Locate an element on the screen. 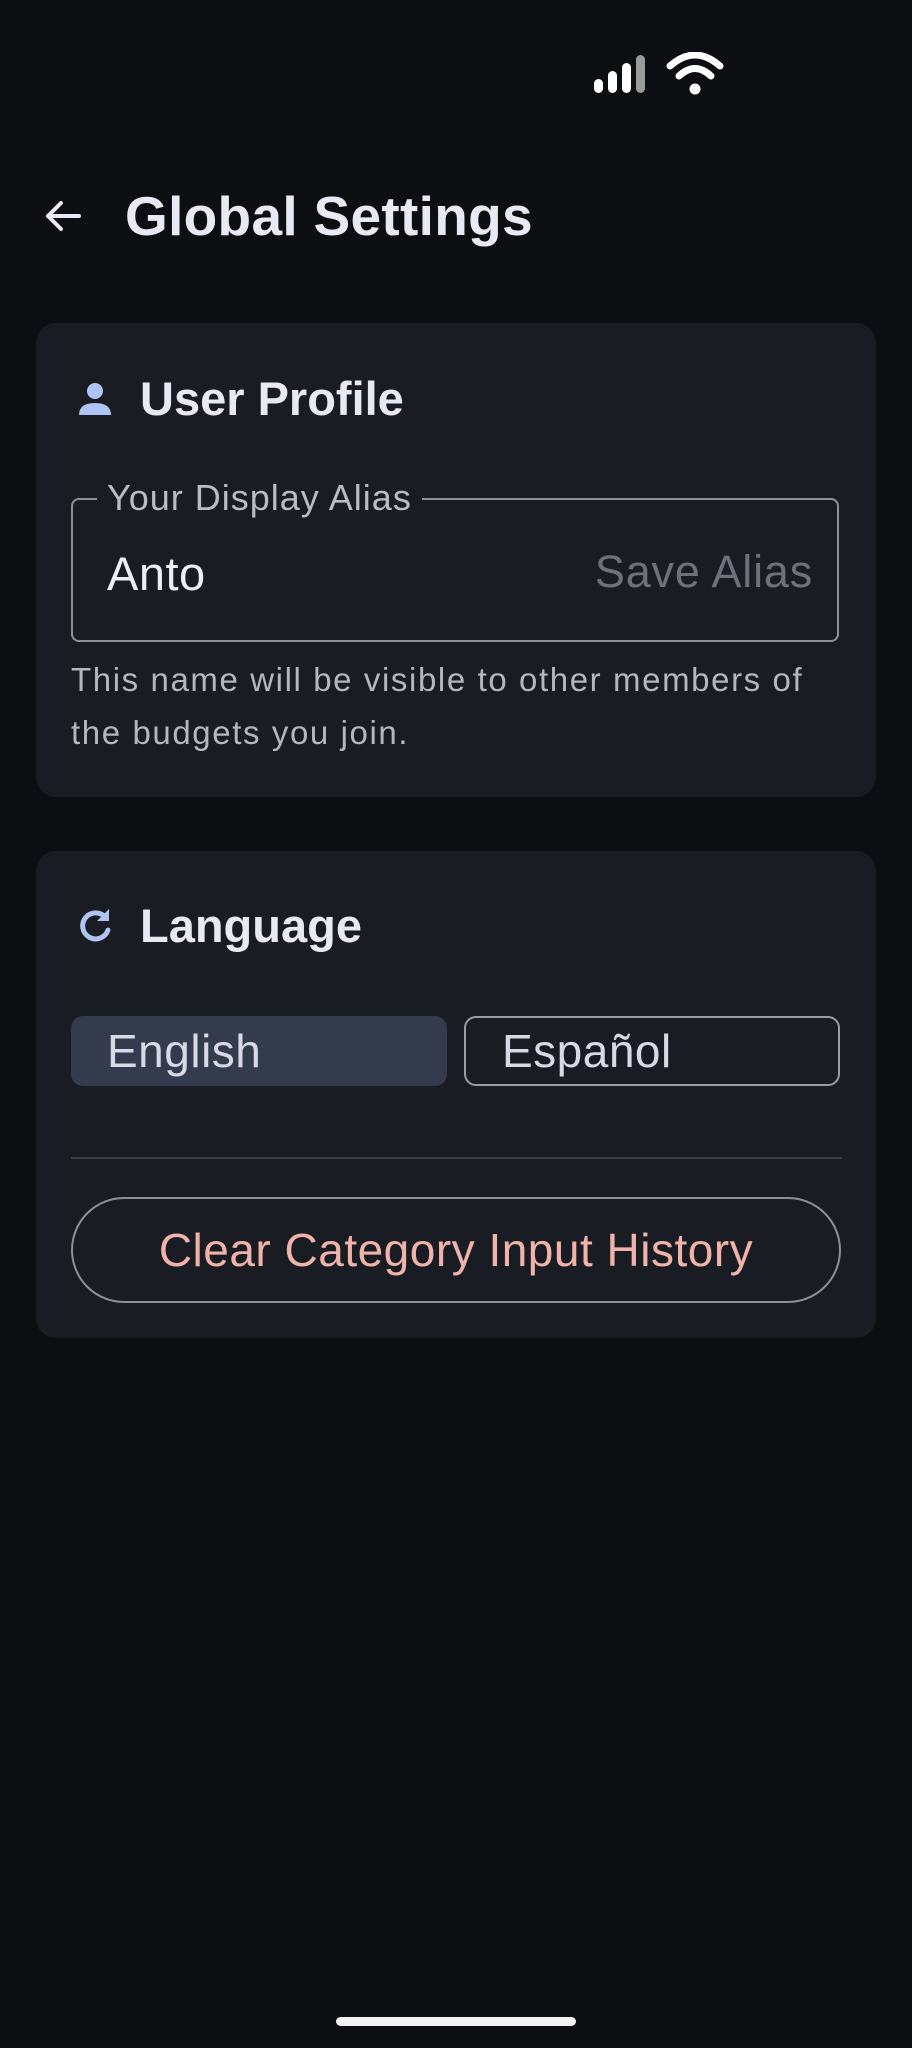 This screenshot has width=912, height=2048. display-alias-input is located at coordinates (337, 573).